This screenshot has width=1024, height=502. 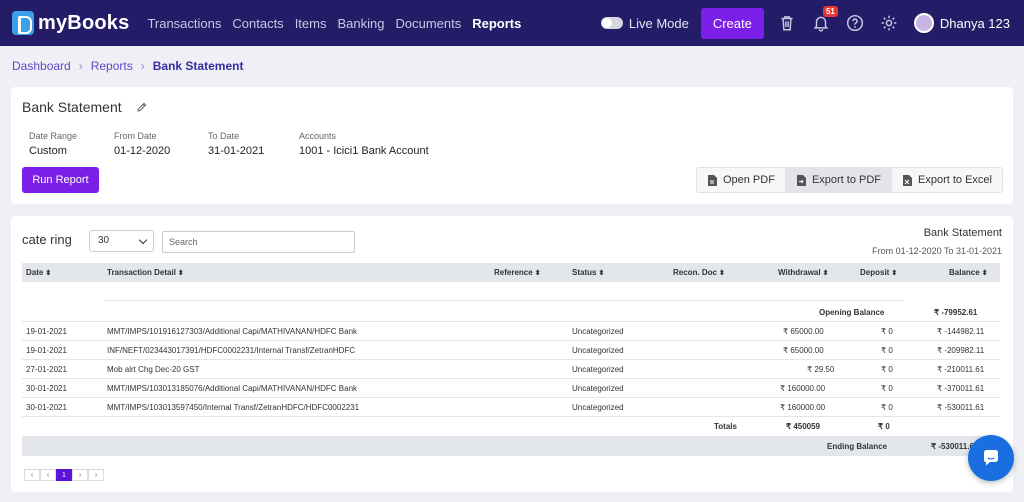 I want to click on col-transaction-detail: Transaction Detail ⬍, so click(x=145, y=272).